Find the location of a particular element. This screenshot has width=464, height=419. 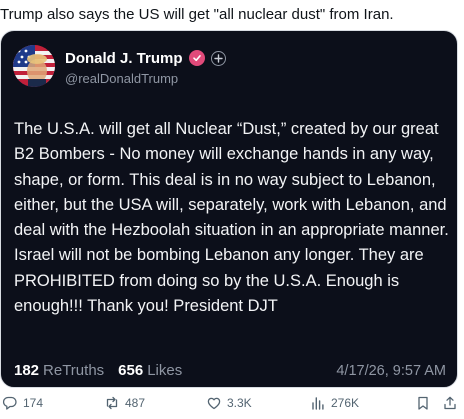

repost-count: 487 is located at coordinates (135, 403).